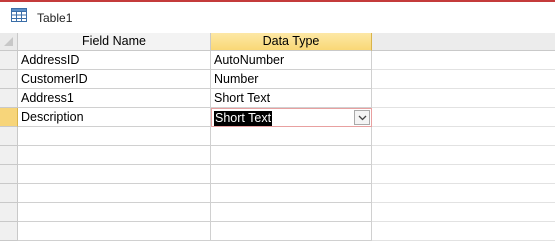  Describe the element at coordinates (291, 60) in the screenshot. I see `data-type-cell: AutoNumber` at that location.